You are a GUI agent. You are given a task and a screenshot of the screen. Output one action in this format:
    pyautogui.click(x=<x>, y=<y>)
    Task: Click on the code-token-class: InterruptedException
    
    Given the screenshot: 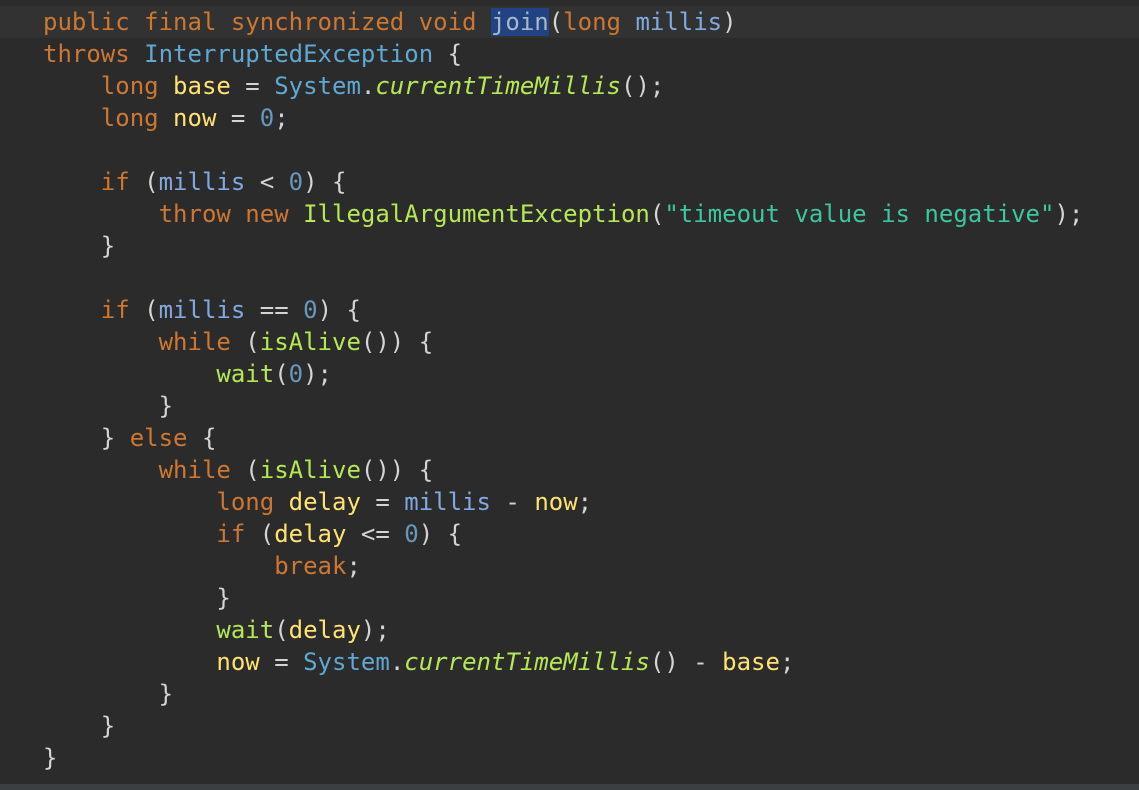 What is the action you would take?
    pyautogui.click(x=289, y=54)
    